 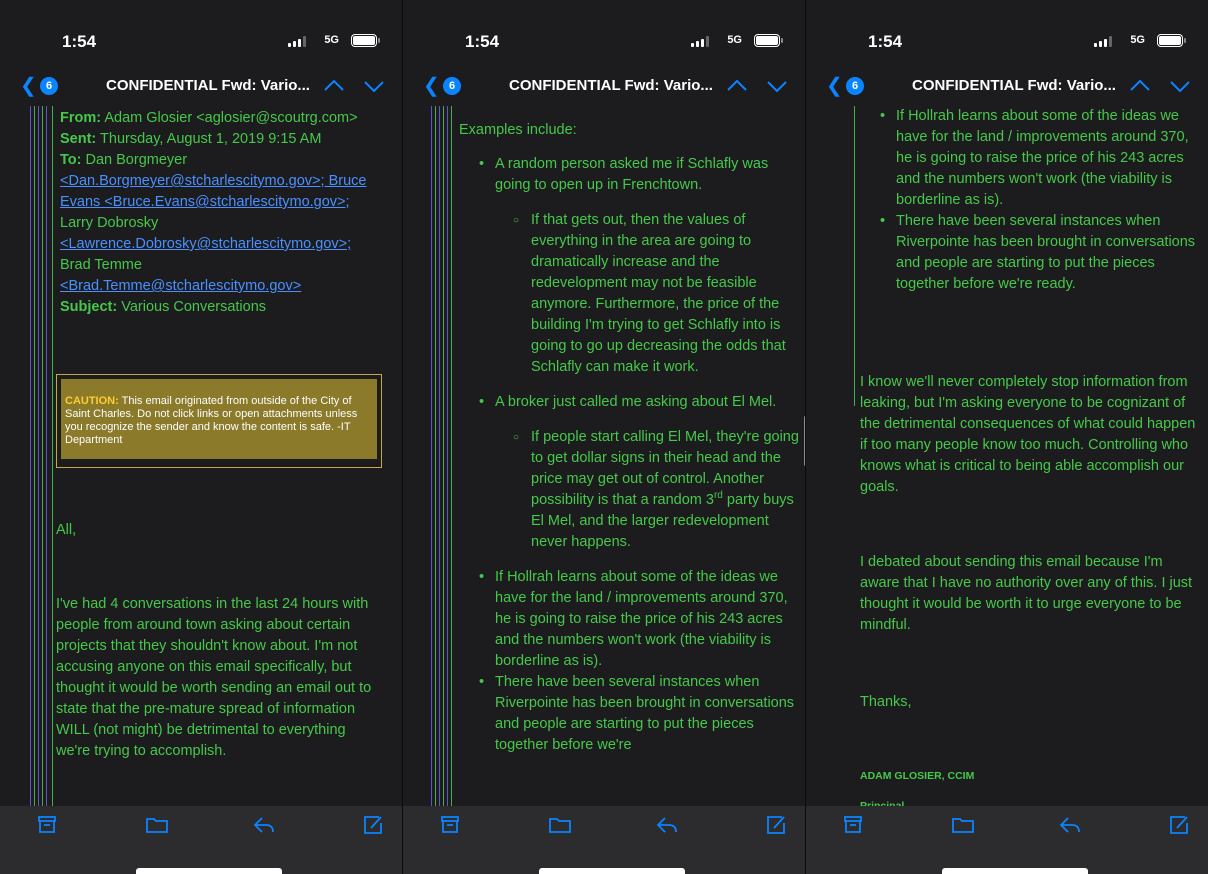 What do you see at coordinates (205, 244) in the screenshot?
I see `recipient-link: <Lawrence.Dobrosky@stcharlescitymo.gov>;` at bounding box center [205, 244].